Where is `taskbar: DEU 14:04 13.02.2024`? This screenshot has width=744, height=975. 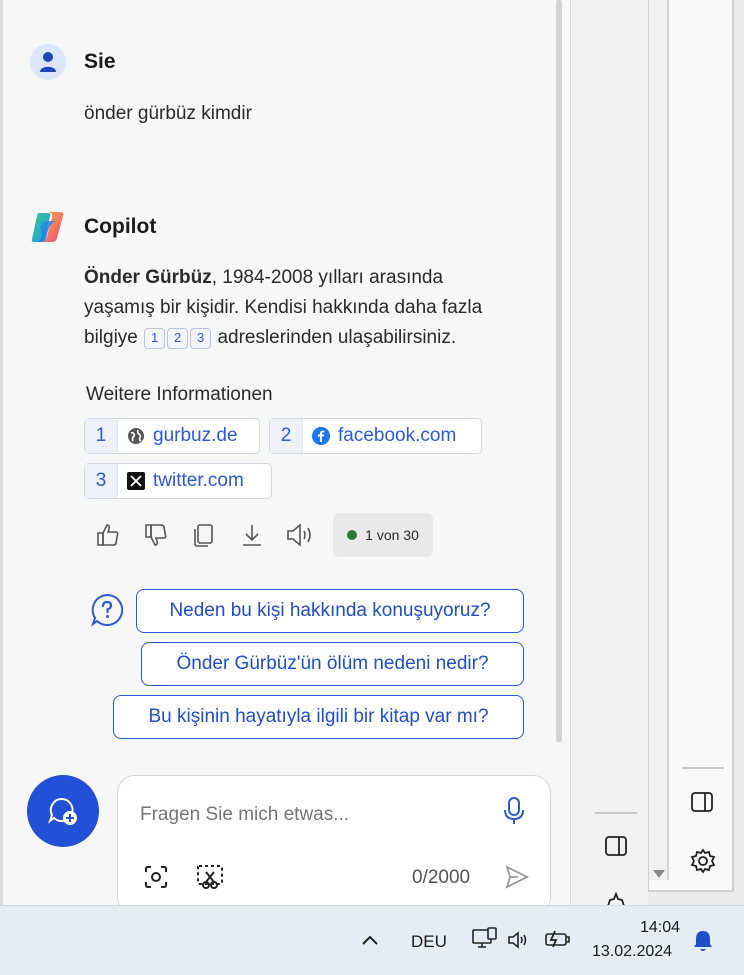 taskbar: DEU 14:04 13.02.2024 is located at coordinates (372, 940).